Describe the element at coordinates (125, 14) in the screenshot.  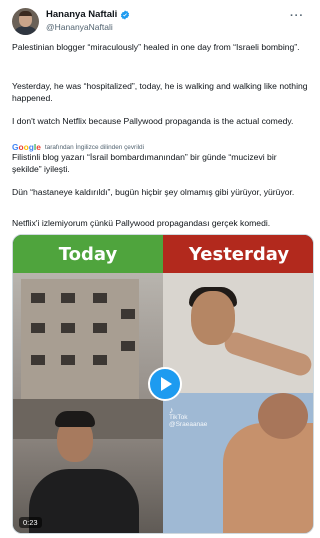
I see `verified-badge-icon` at that location.